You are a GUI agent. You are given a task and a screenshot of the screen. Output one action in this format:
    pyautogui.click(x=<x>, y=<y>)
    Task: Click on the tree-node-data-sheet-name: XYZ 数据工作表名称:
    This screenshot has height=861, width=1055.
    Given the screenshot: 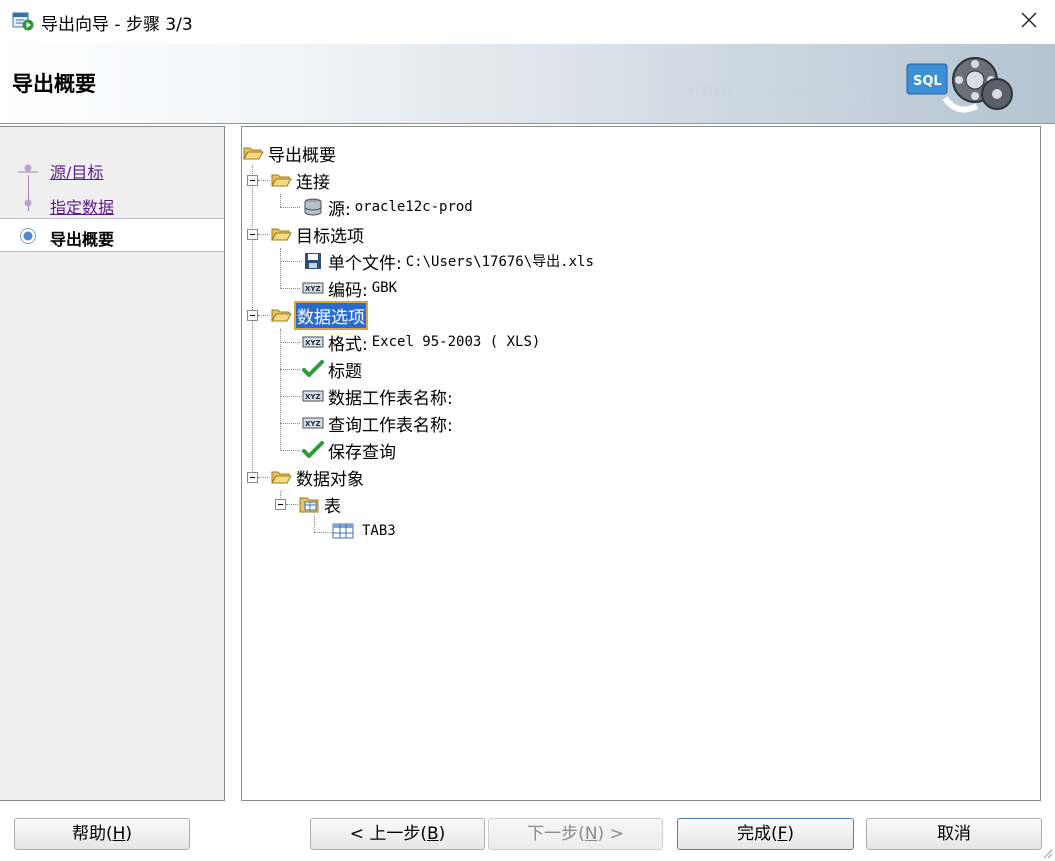 What is the action you would take?
    pyautogui.click(x=377, y=396)
    